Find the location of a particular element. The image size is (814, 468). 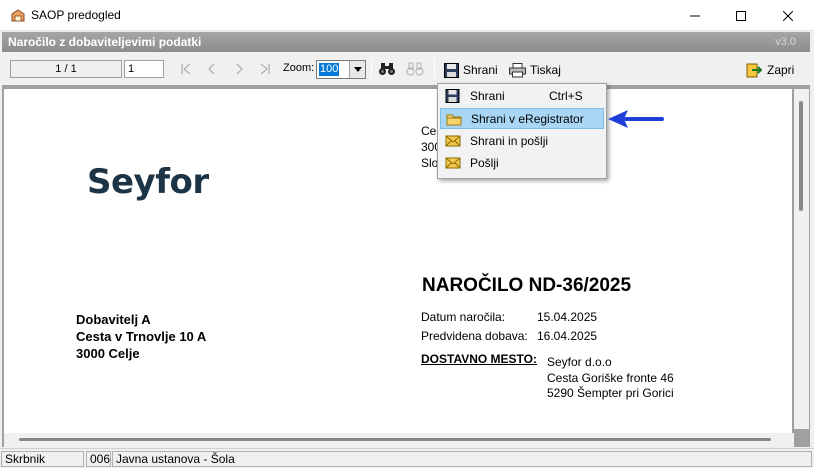

menu-item-label: Shrani is located at coordinates (487, 96).